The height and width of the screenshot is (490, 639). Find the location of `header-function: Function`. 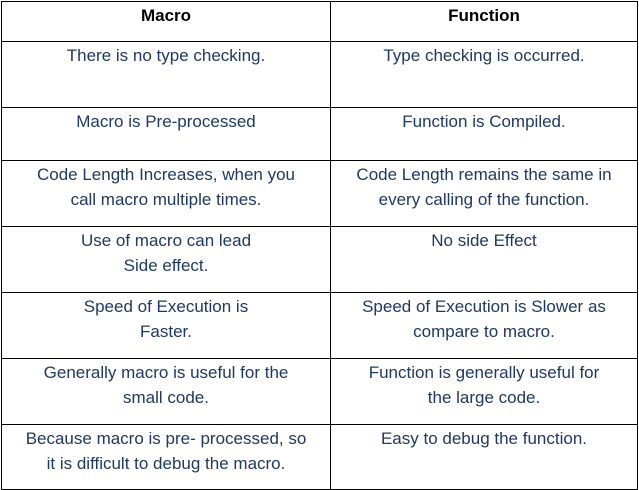

header-function: Function is located at coordinates (484, 21).